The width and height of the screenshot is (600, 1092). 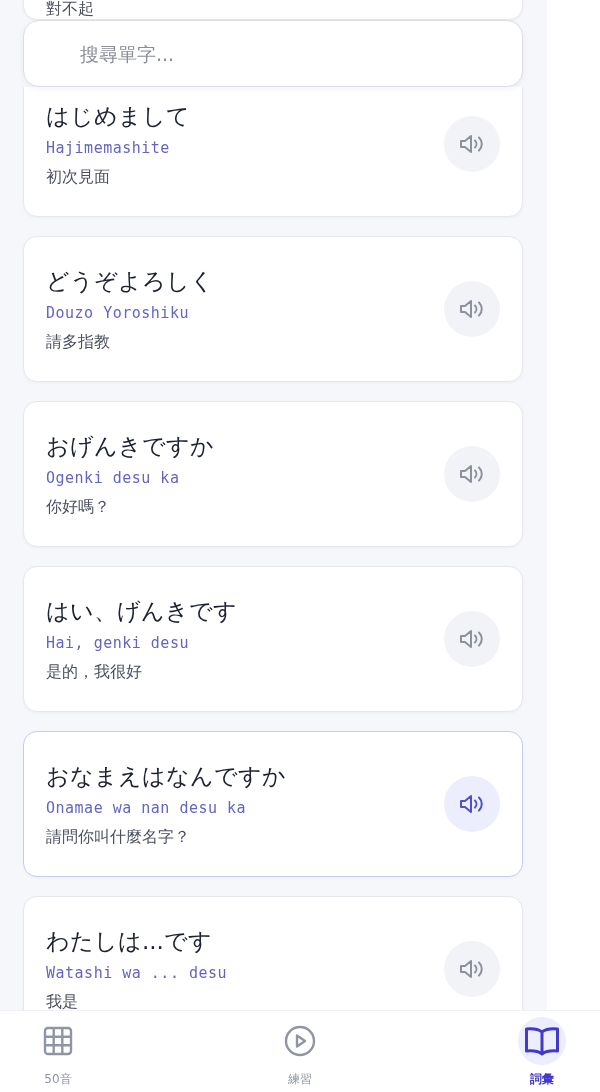 I want to click on translation-text: 初次見面, so click(x=78, y=177).